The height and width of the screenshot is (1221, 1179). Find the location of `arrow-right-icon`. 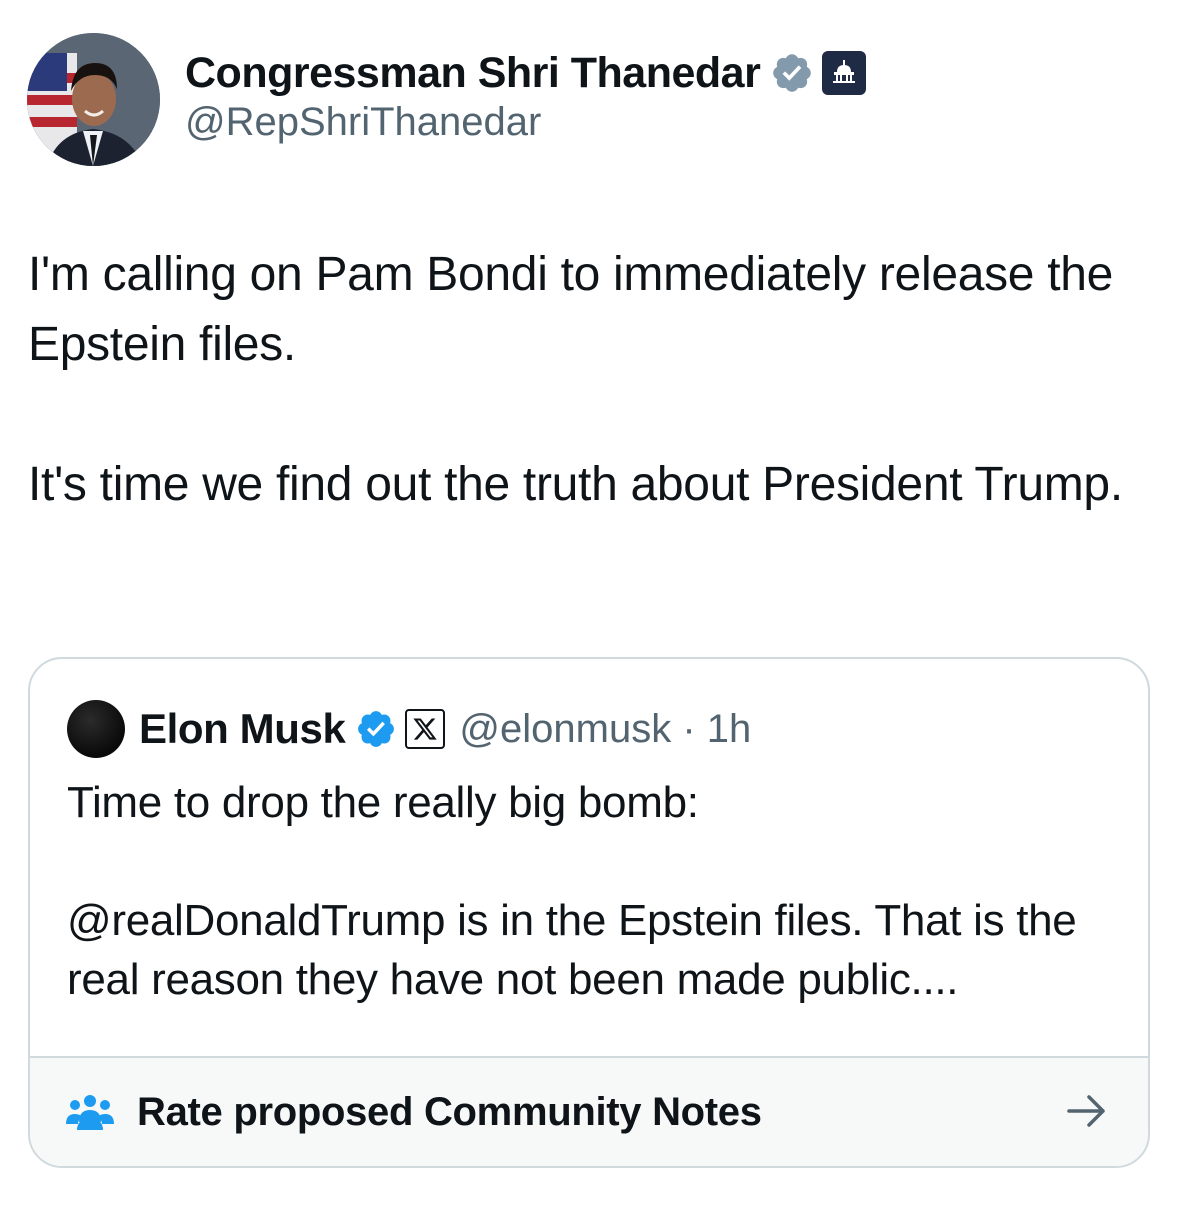

arrow-right-icon is located at coordinates (1087, 1111).